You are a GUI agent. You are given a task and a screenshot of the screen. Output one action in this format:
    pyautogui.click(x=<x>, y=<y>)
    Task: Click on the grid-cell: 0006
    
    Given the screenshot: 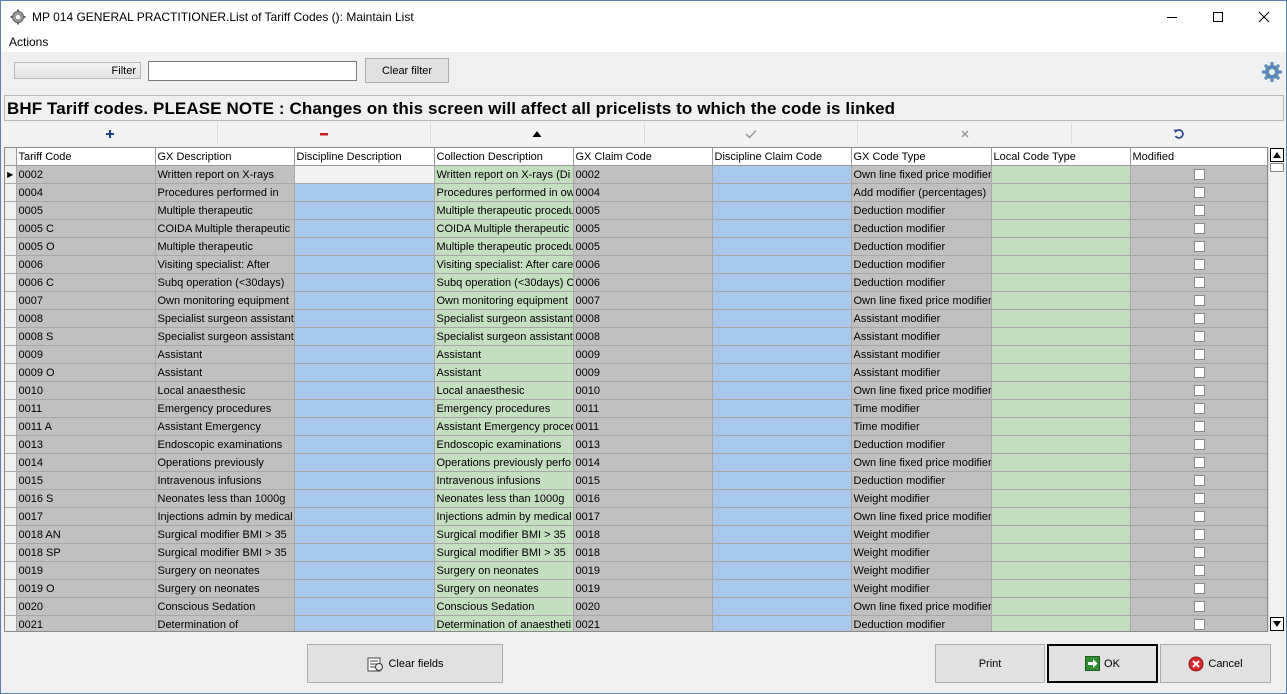 What is the action you would take?
    pyautogui.click(x=86, y=264)
    